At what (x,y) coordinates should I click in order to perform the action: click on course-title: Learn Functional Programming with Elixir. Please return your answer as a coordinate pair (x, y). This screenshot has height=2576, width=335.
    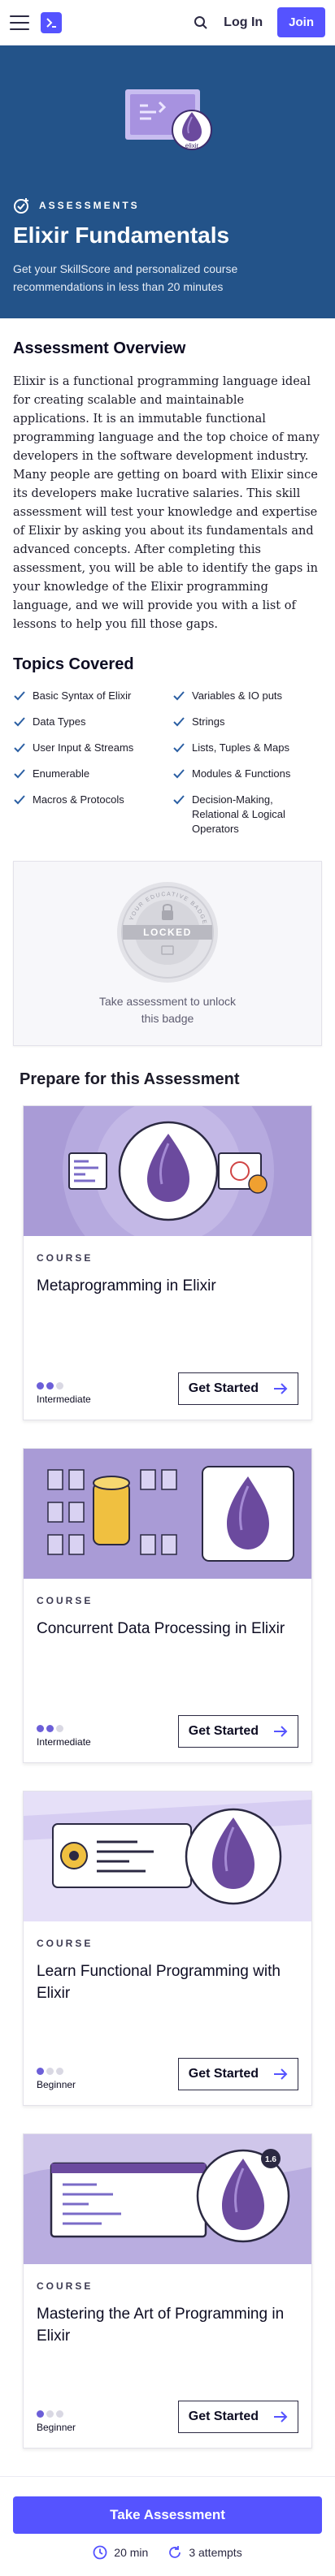
    Looking at the image, I should click on (167, 2001).